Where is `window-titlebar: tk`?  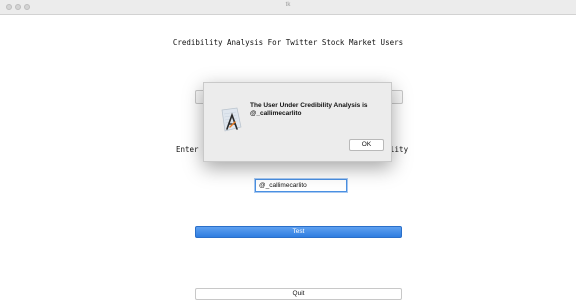 window-titlebar: tk is located at coordinates (288, 7).